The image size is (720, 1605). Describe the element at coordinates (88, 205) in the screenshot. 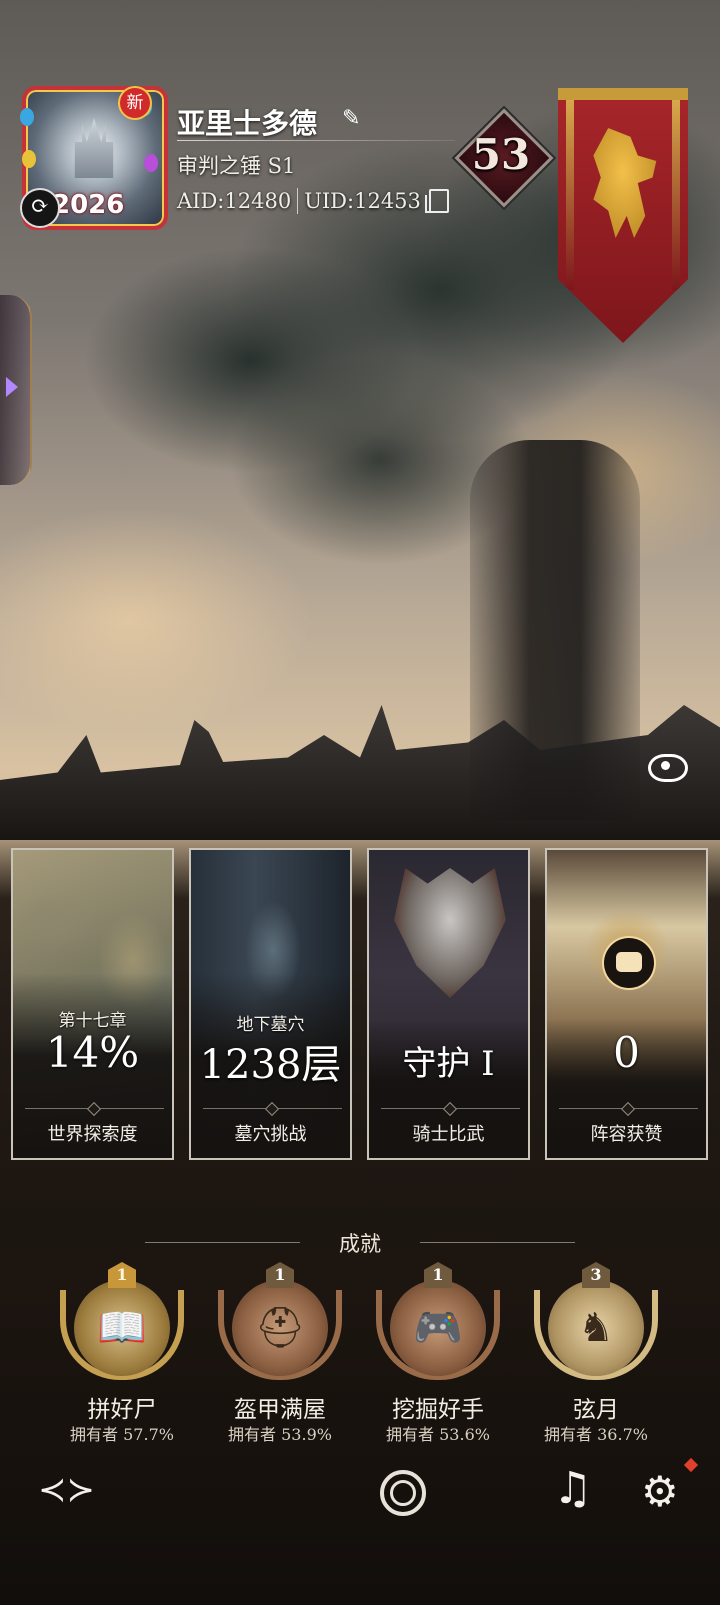

I see `avatar-year: 2026` at that location.